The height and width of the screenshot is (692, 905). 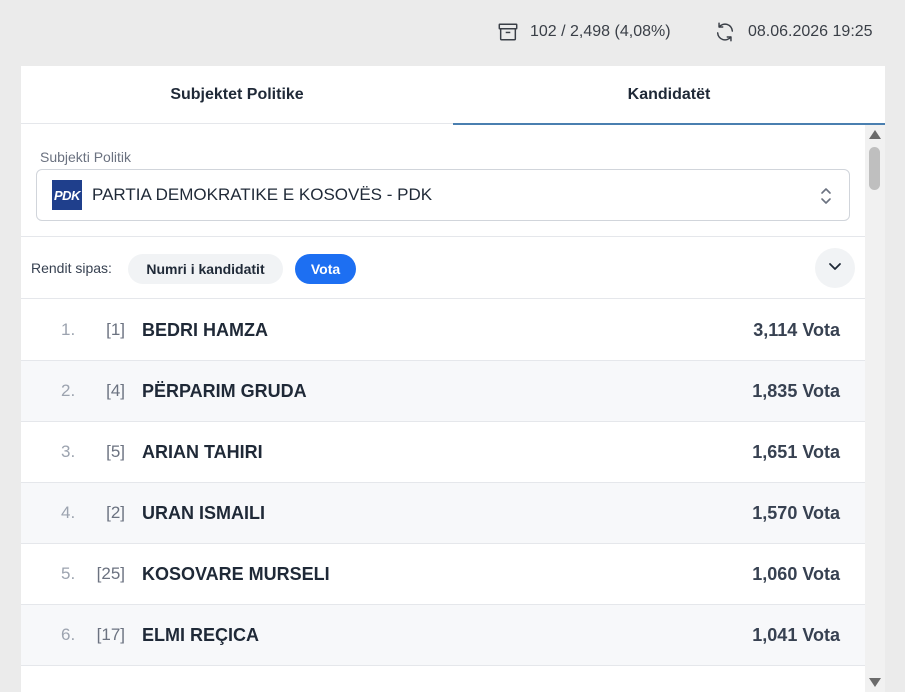 I want to click on candidate-rank: 2., so click(x=68, y=390).